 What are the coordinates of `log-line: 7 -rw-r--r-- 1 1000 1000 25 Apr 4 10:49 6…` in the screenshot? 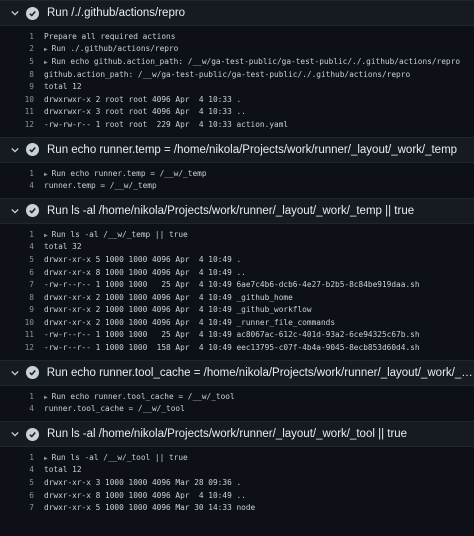 It's located at (237, 284).